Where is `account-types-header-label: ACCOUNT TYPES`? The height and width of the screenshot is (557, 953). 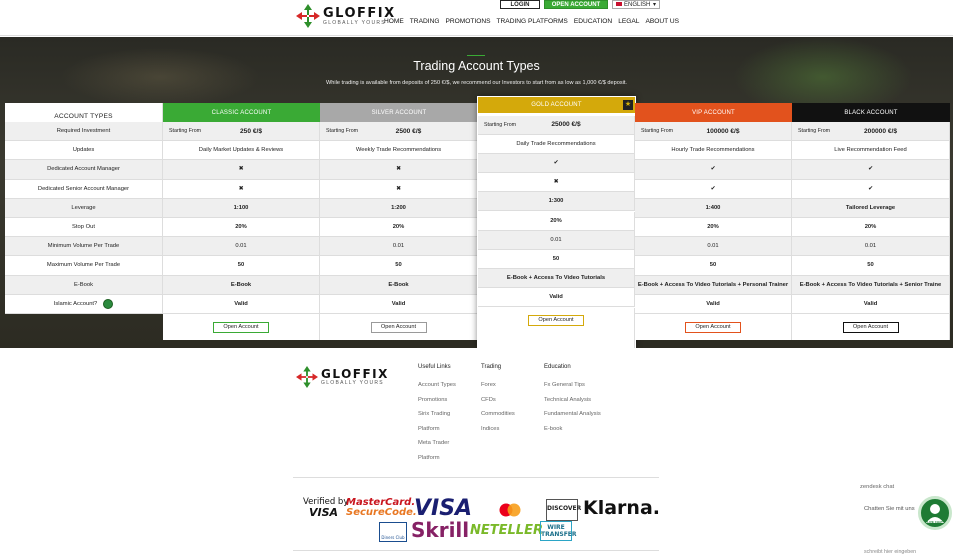 account-types-header-label: ACCOUNT TYPES is located at coordinates (83, 116).